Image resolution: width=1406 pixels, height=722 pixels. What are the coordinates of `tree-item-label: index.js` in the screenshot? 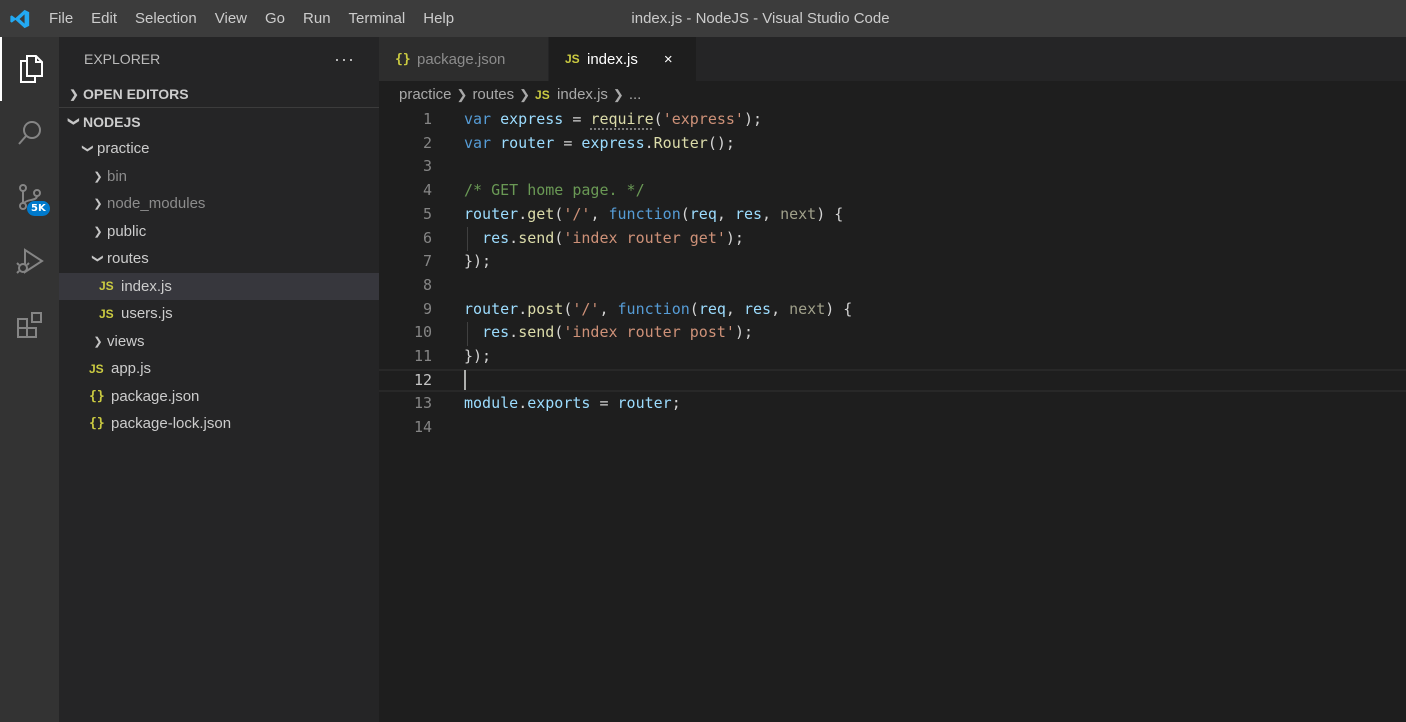 It's located at (146, 286).